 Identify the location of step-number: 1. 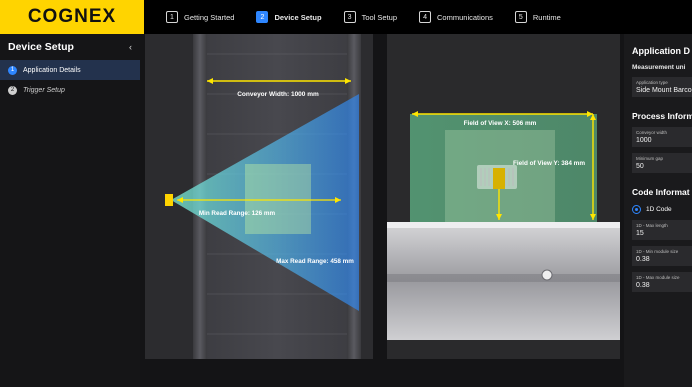
(172, 17).